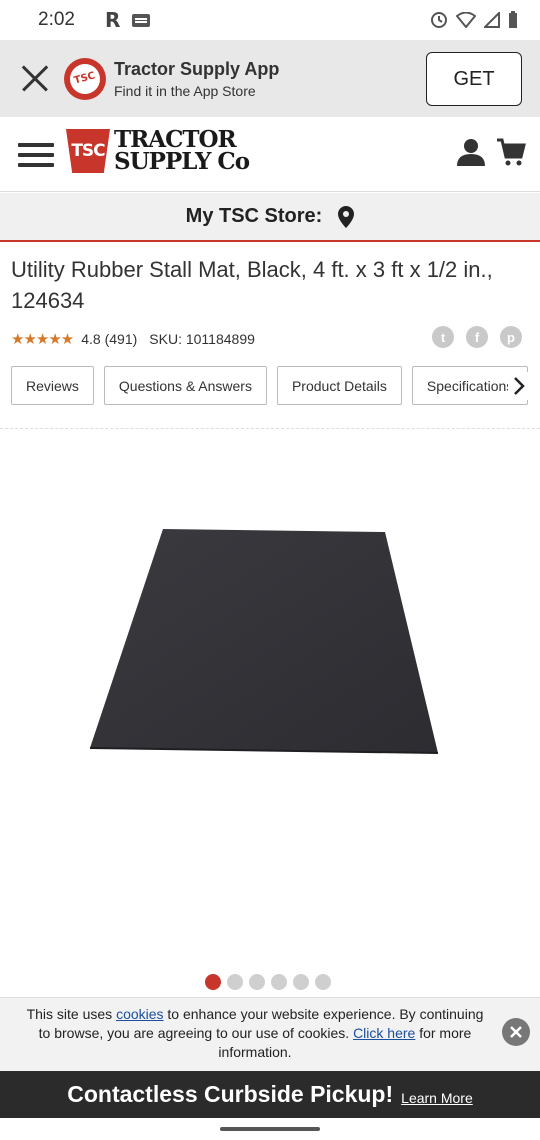 Image resolution: width=540 pixels, height=1140 pixels. What do you see at coordinates (112, 20) in the screenshot?
I see `r-icon: R` at bounding box center [112, 20].